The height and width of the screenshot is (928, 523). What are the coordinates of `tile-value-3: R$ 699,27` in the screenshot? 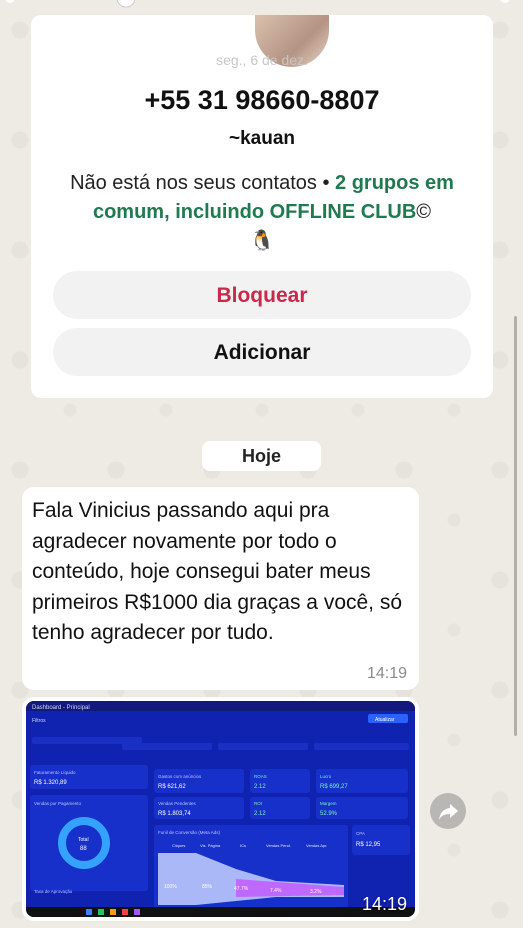 It's located at (334, 787).